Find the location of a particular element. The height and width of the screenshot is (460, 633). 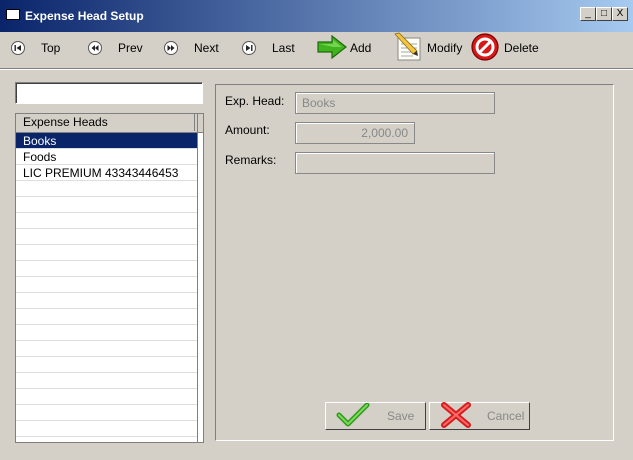

remarks-field is located at coordinates (395, 163).